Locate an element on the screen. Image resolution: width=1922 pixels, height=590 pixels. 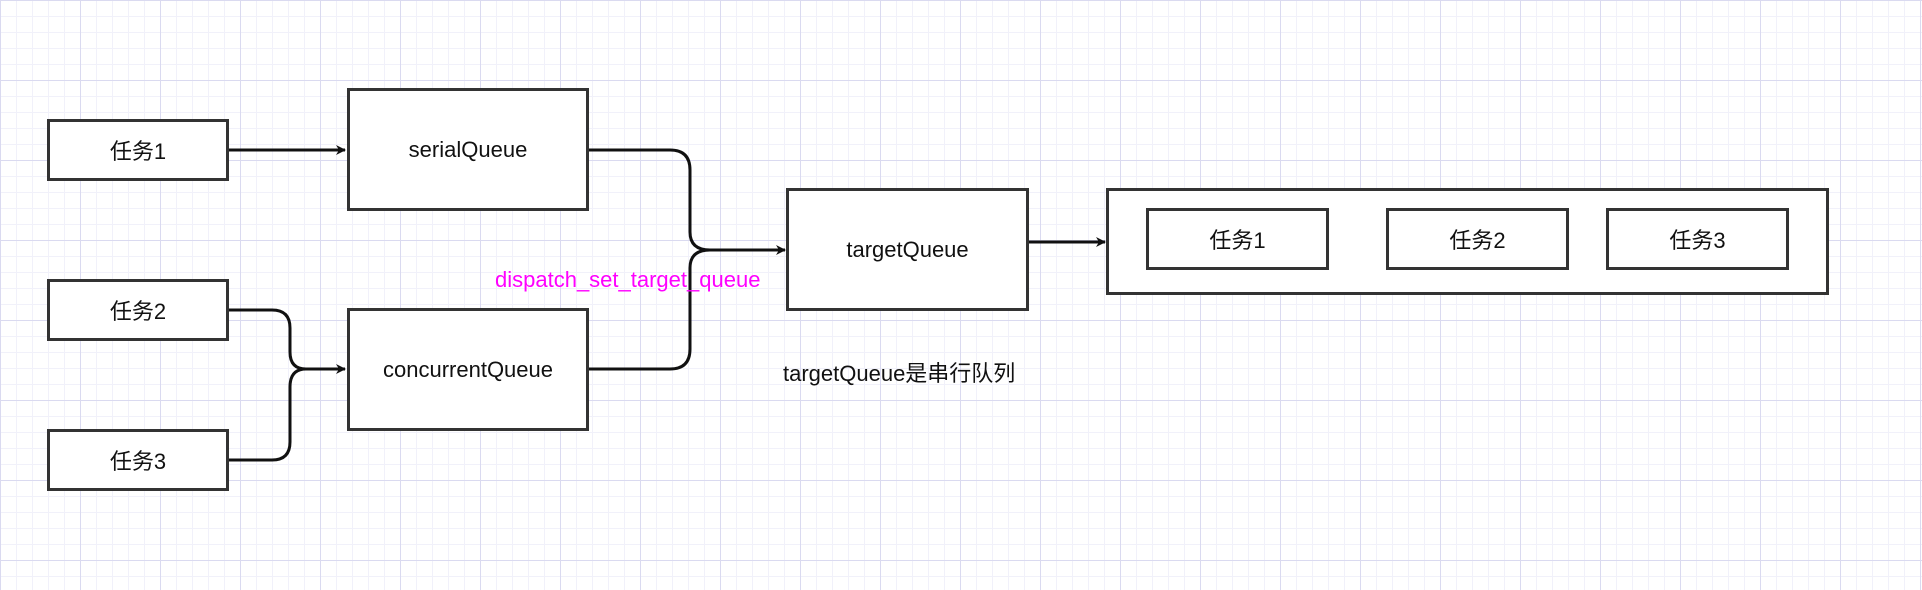
serial-queue-label: serialQueue is located at coordinates (468, 149).